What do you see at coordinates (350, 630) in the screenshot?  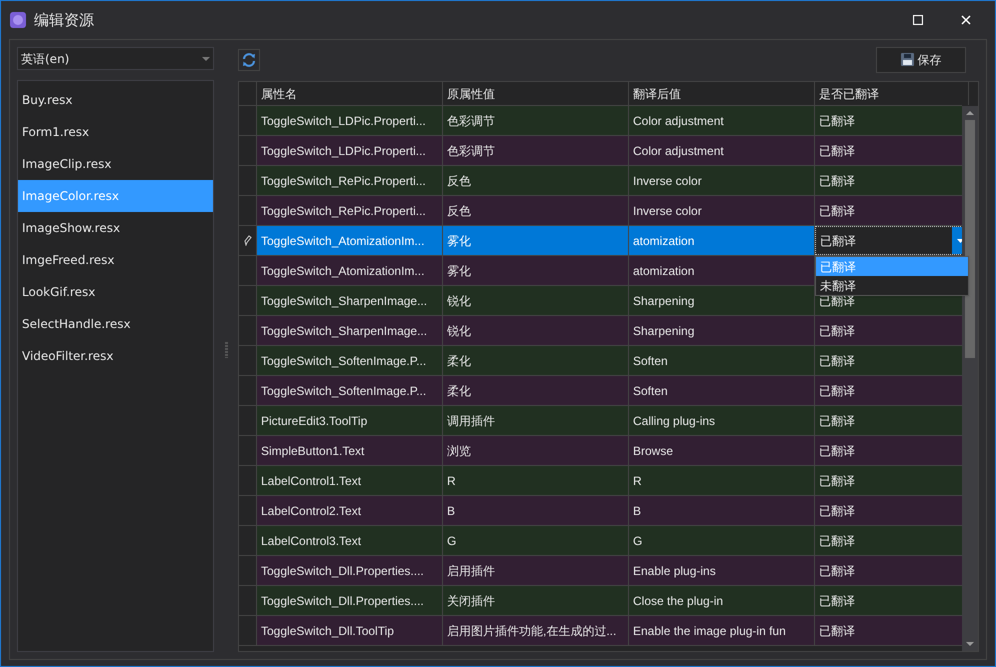 I see `table-cell: ToggleSwitch_Dll.ToolTip` at bounding box center [350, 630].